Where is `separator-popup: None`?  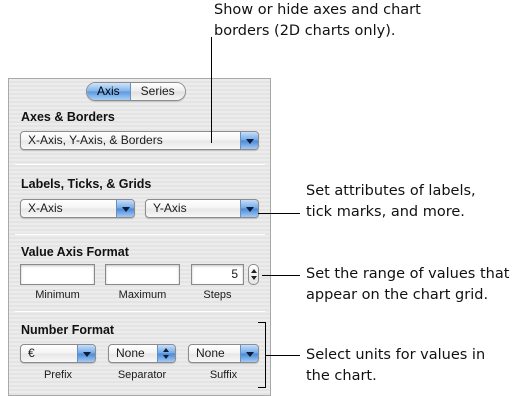
separator-popup: None is located at coordinates (142, 353).